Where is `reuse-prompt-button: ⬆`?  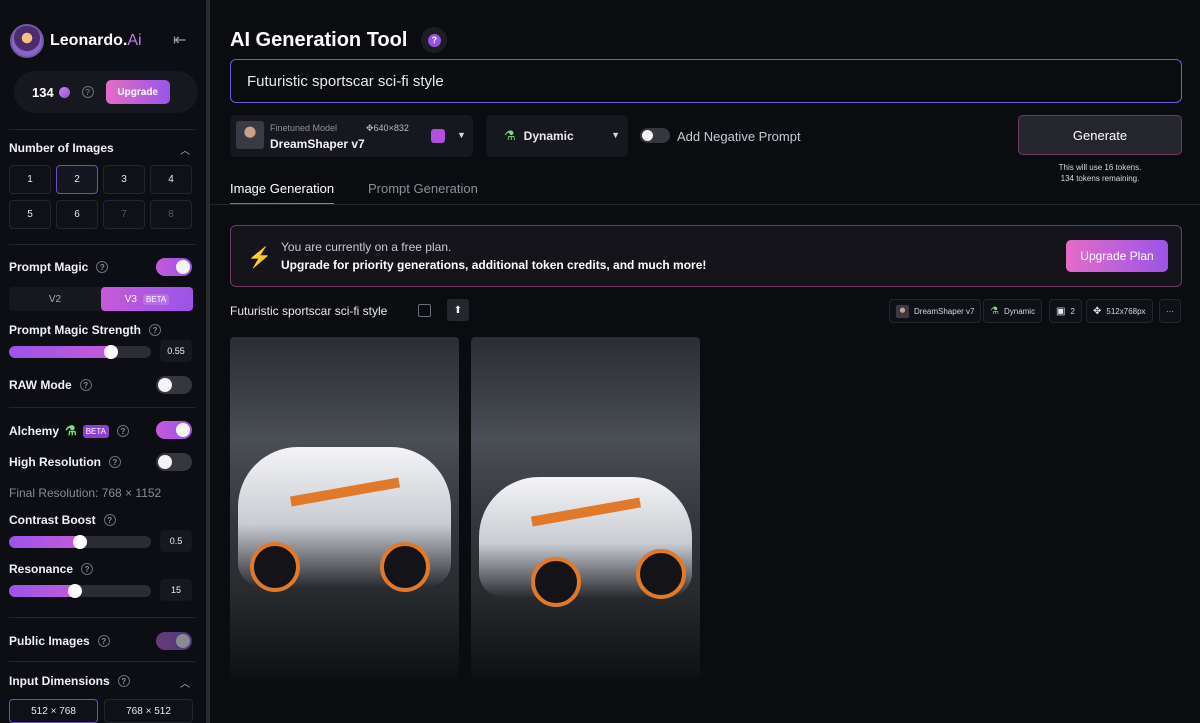
reuse-prompt-button: ⬆ is located at coordinates (458, 310).